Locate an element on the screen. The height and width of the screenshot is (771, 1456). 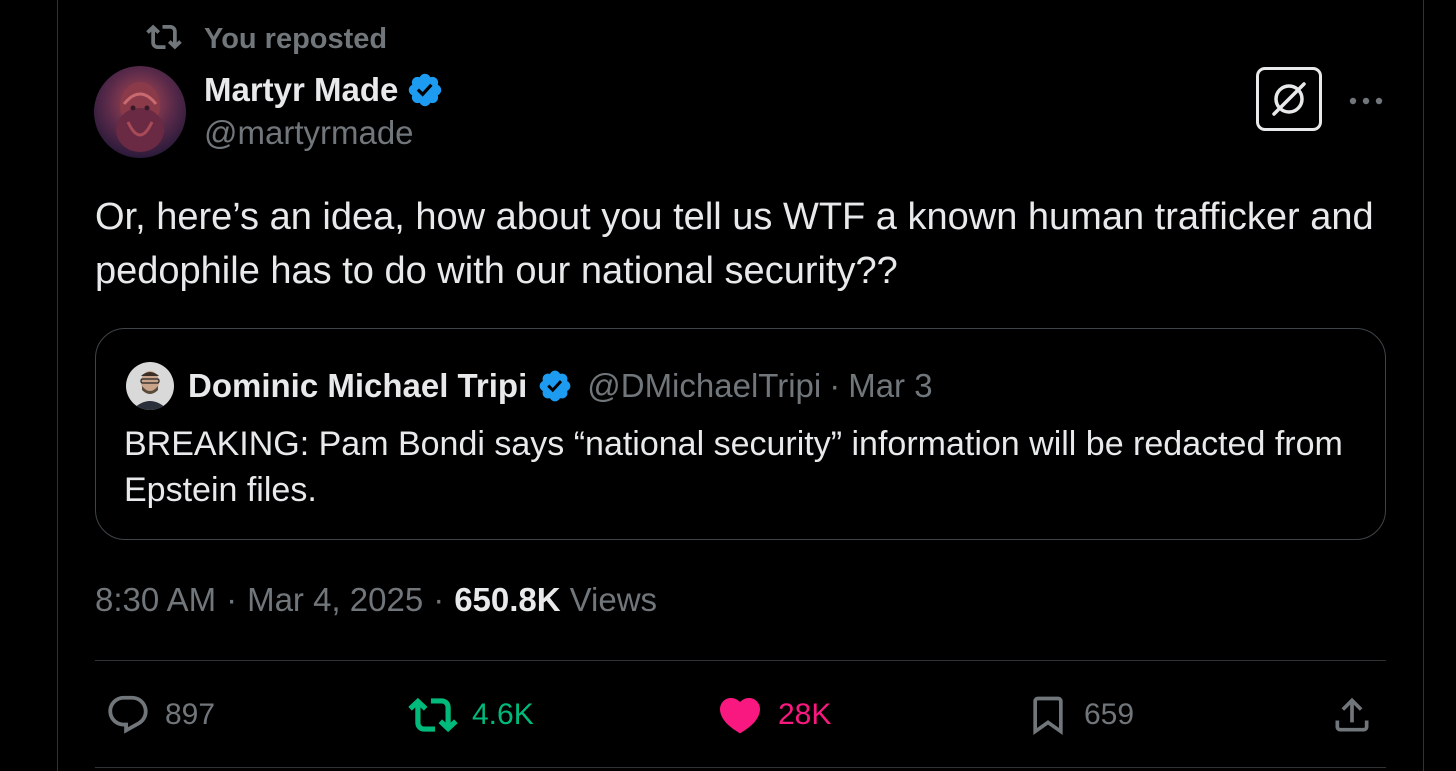
tweet-time: 8:30 AM is located at coordinates (155, 600).